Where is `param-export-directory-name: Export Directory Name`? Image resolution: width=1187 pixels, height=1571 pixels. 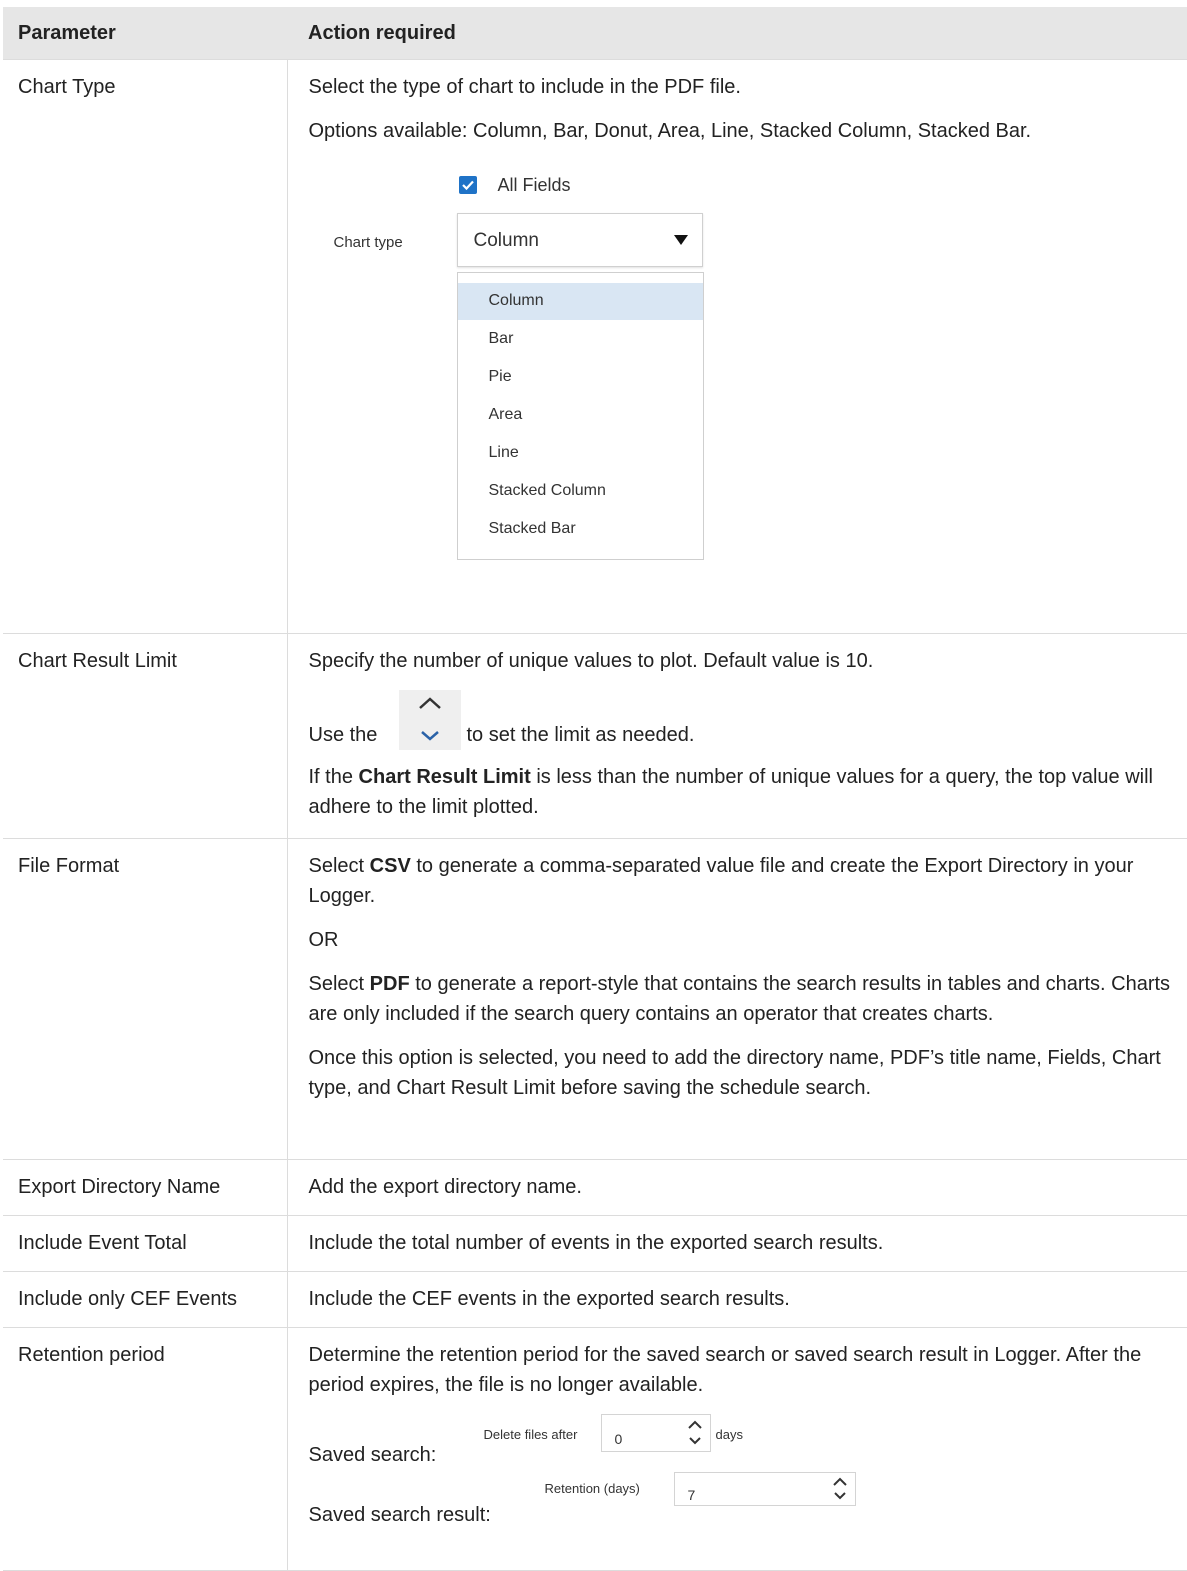 param-export-directory-name: Export Directory Name is located at coordinates (145, 1187).